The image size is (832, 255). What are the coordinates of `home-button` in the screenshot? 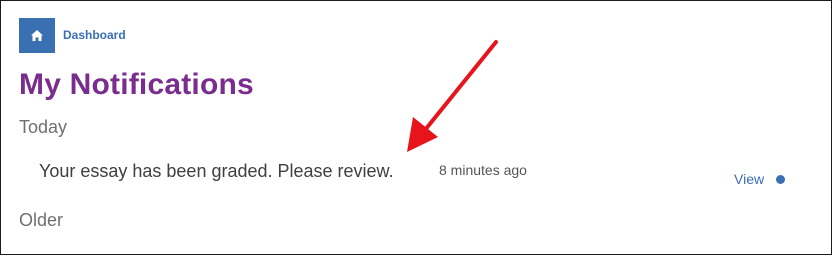 It's located at (37, 35).